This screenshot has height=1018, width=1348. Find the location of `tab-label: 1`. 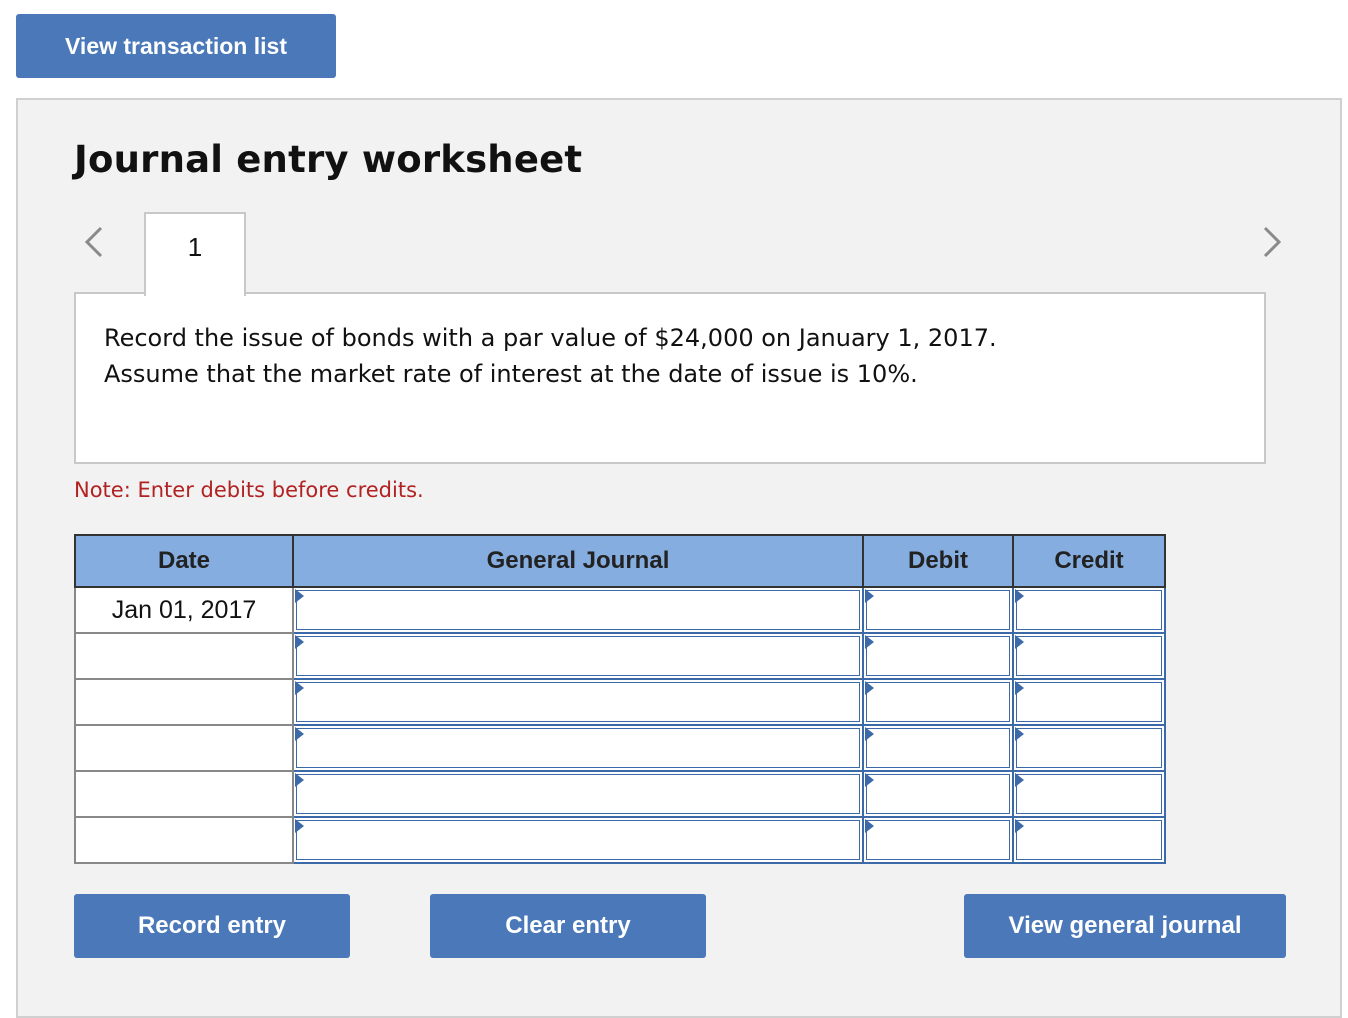

tab-label: 1 is located at coordinates (195, 247).